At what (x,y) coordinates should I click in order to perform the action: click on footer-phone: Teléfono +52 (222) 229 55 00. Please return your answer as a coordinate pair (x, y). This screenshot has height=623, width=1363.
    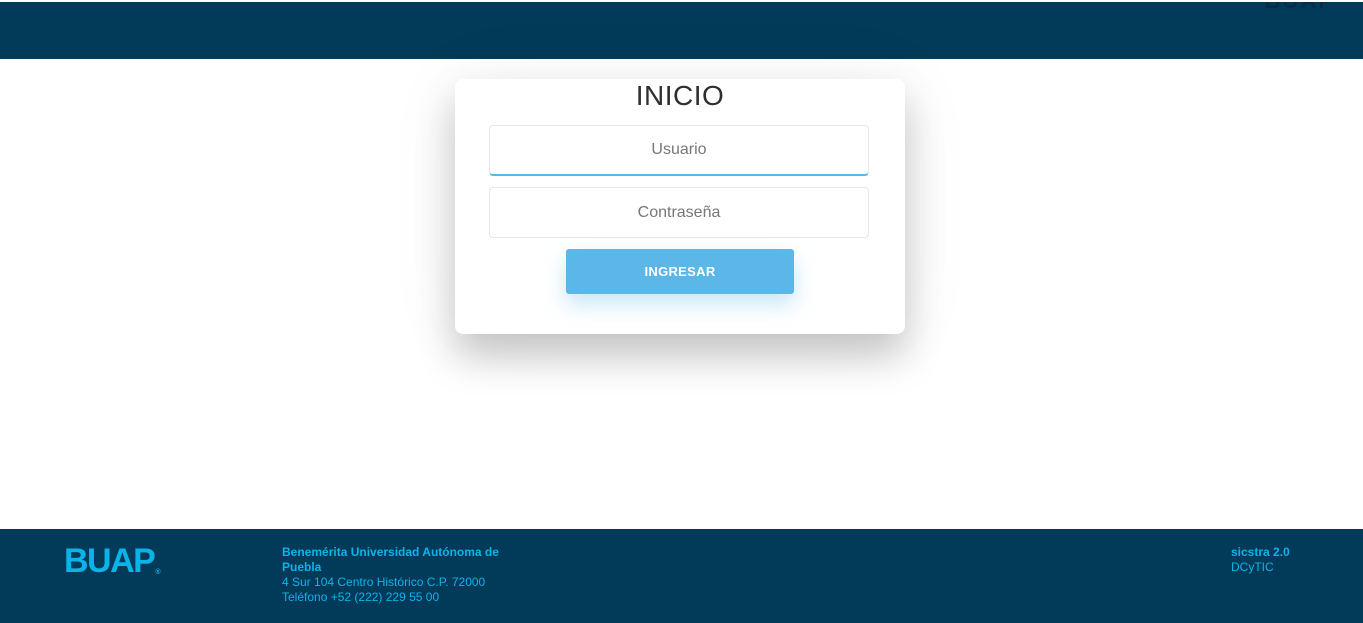
    Looking at the image, I should click on (361, 597).